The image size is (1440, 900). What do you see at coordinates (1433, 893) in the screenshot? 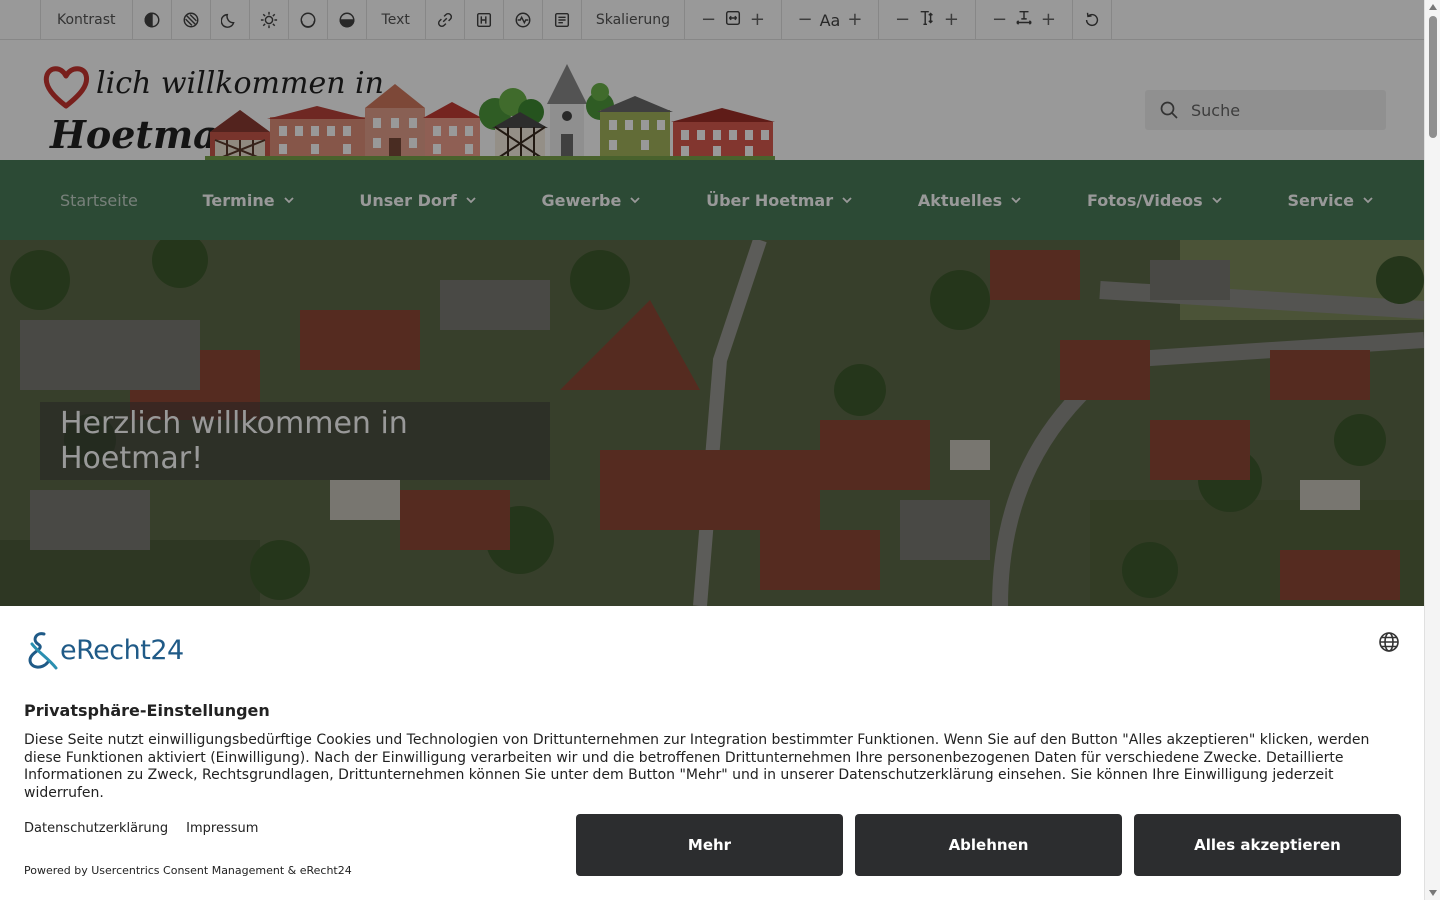
I see `scroll-down-arrow` at bounding box center [1433, 893].